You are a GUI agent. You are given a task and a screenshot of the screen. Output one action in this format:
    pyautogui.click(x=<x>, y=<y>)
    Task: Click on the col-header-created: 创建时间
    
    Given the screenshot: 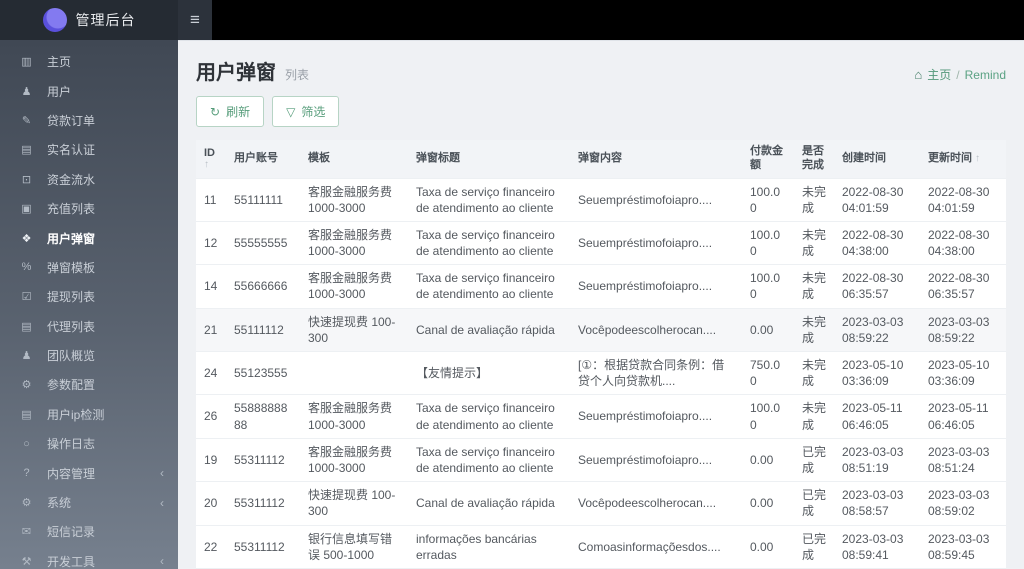 What is the action you would take?
    pyautogui.click(x=877, y=159)
    